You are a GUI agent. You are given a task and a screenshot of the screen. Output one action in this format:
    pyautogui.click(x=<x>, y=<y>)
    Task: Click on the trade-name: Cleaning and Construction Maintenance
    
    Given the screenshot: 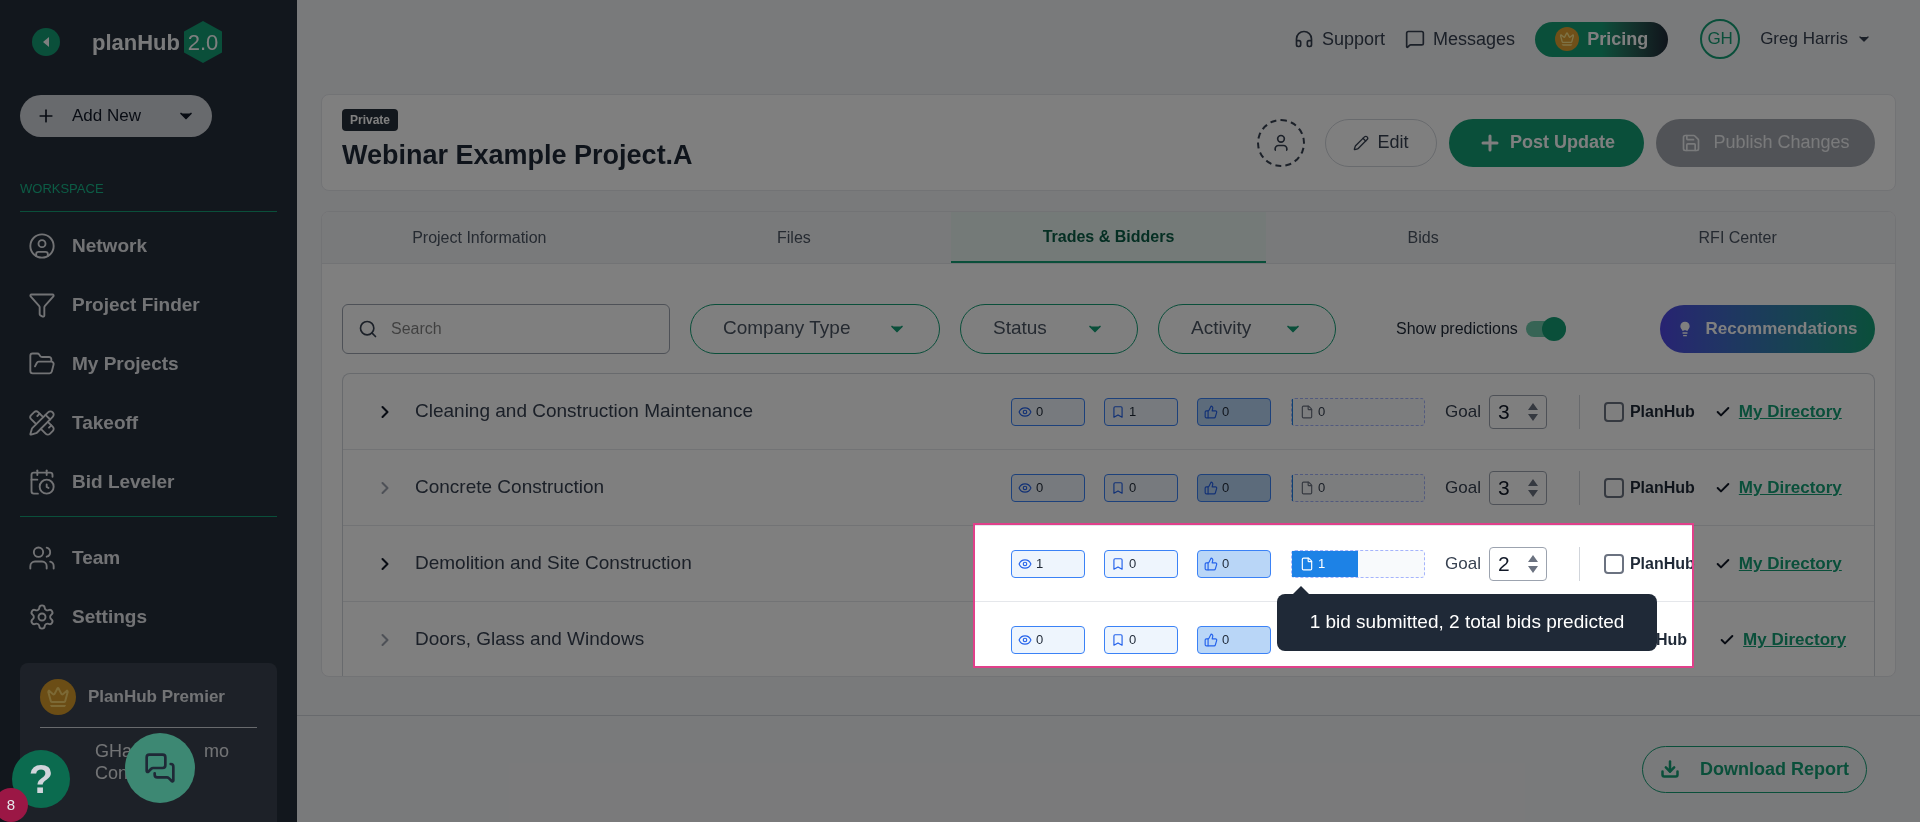 What is the action you would take?
    pyautogui.click(x=584, y=411)
    